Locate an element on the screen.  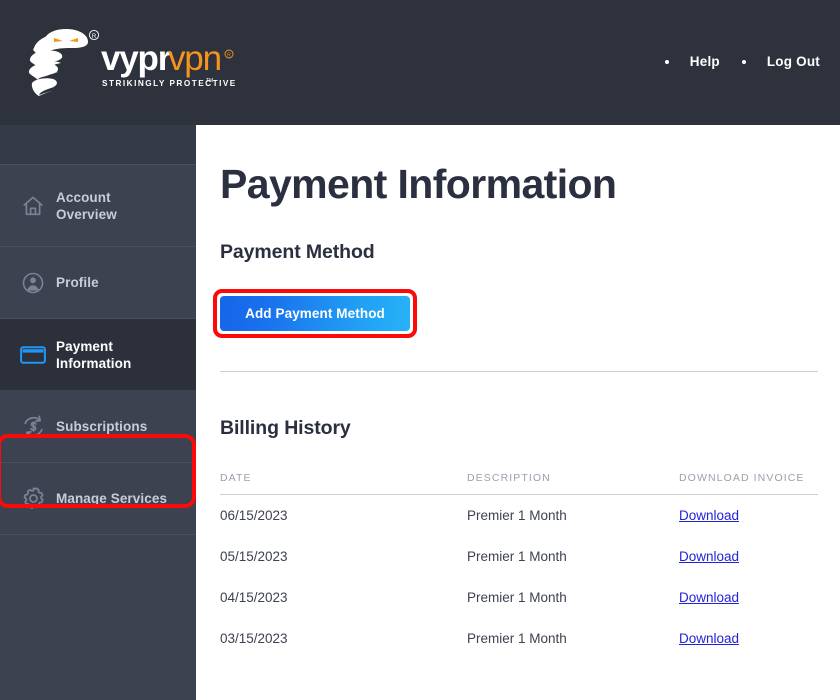
help-link: Help is located at coordinates (705, 61).